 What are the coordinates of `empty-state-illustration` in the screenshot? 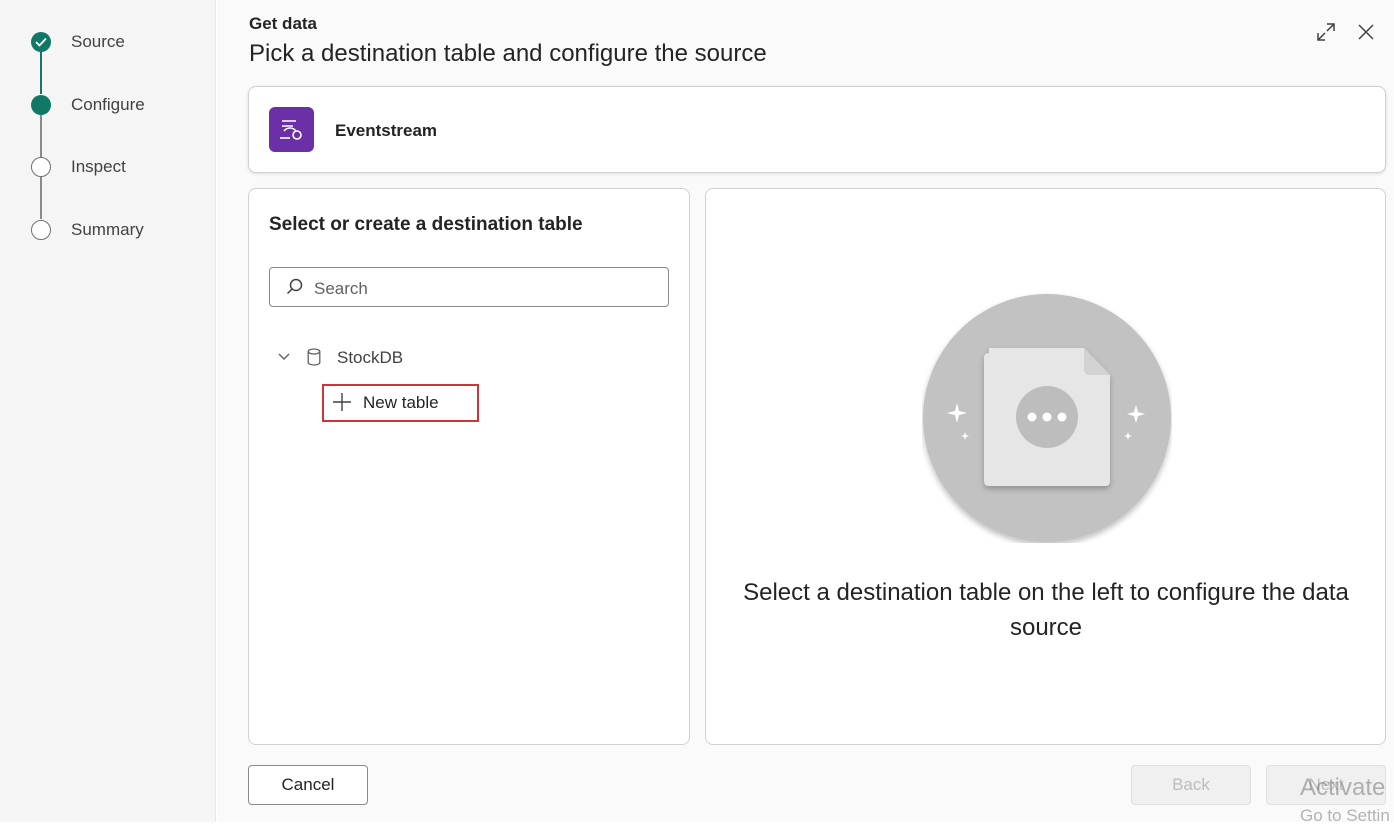 It's located at (1047, 418).